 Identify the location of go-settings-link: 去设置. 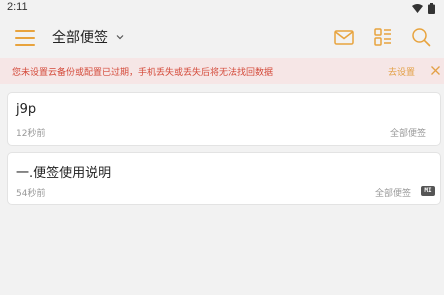
(401, 71).